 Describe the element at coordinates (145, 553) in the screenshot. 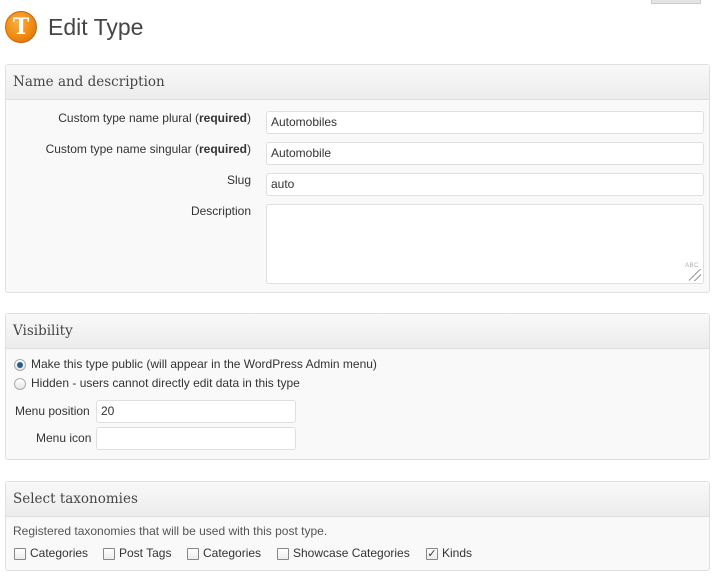

I see `taxonomy-label-post-tags: Post Tags` at that location.